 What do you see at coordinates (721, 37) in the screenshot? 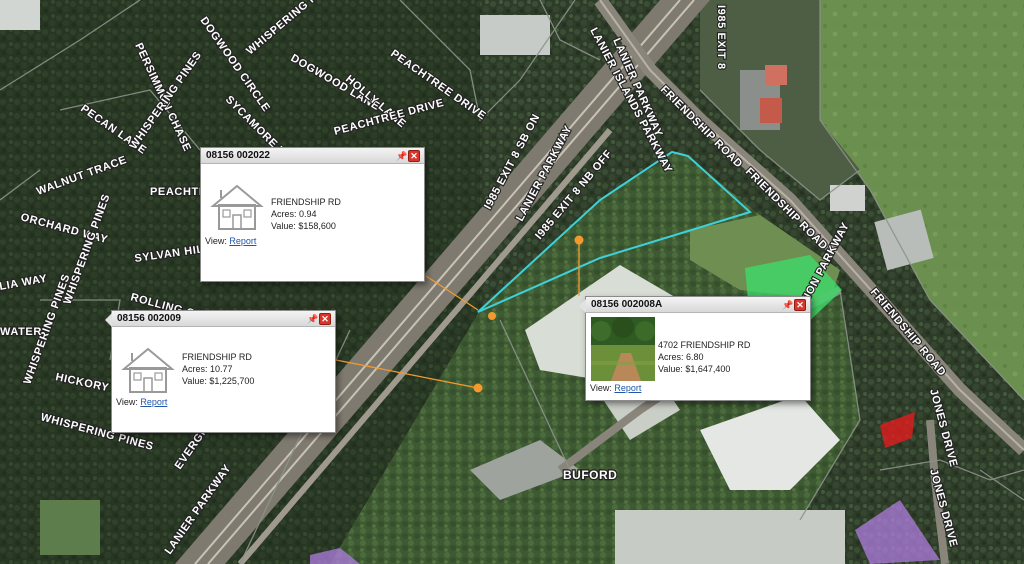
I see `road-label: I985 EXIT 8` at bounding box center [721, 37].